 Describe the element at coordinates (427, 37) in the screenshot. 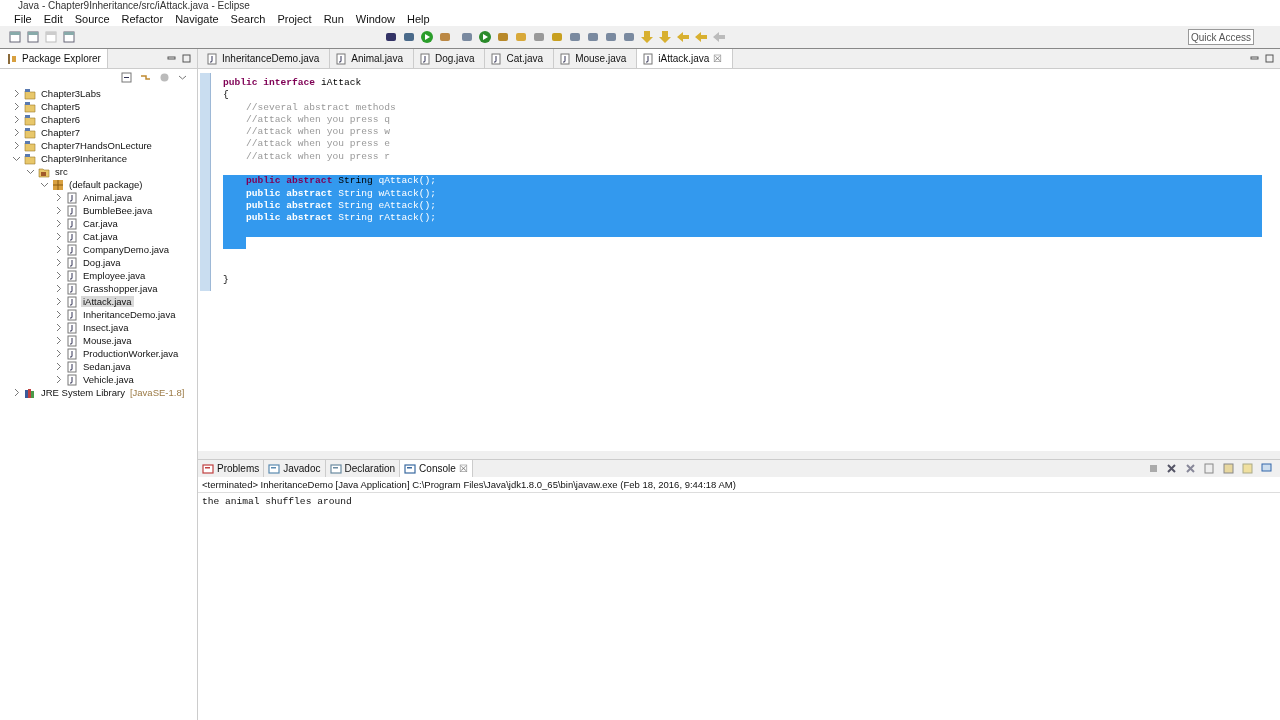

I see `run-icon` at that location.